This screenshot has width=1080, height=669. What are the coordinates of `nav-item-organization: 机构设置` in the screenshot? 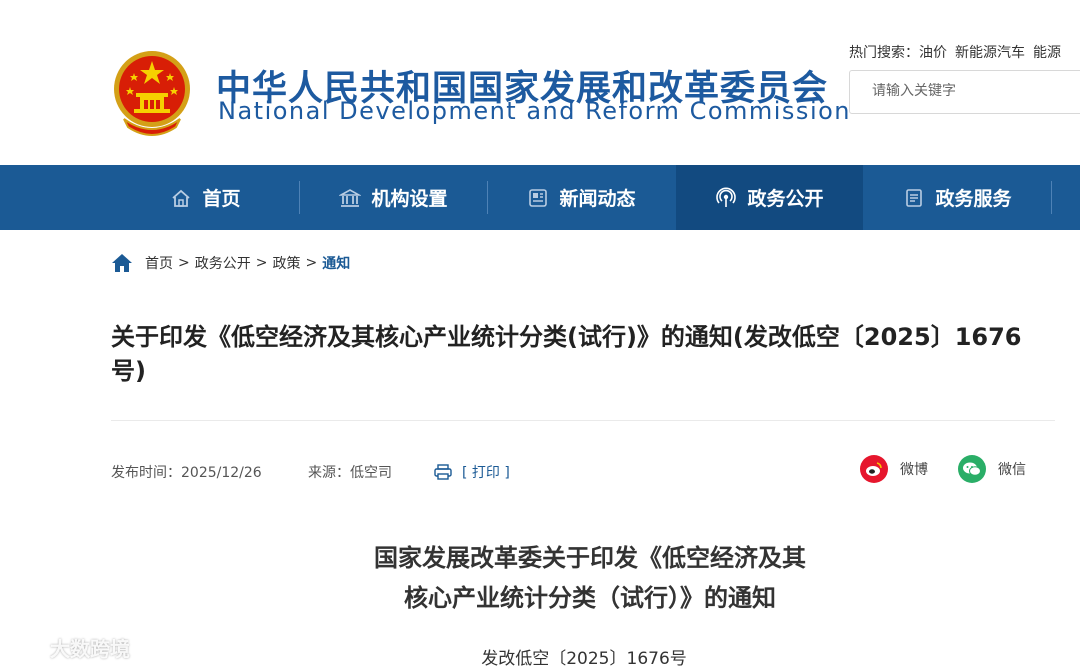 It's located at (393, 197).